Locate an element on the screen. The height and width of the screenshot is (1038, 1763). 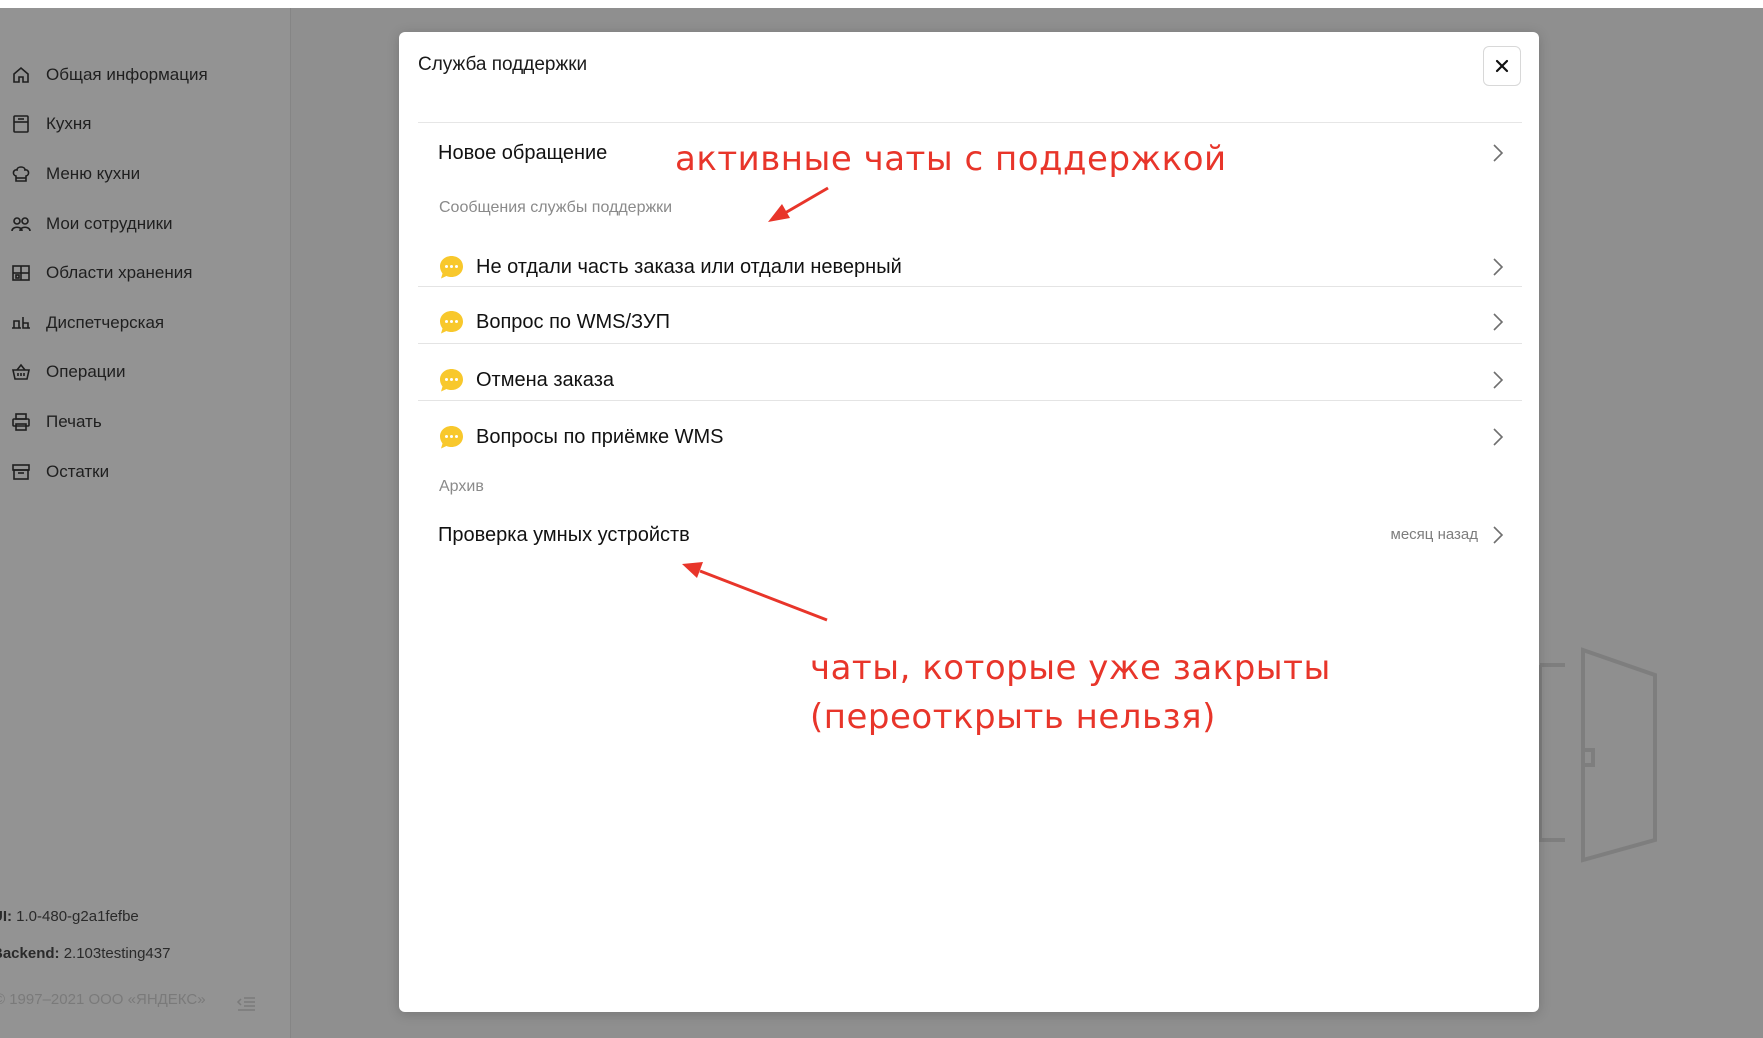
archived-chat-time: месяц назад is located at coordinates (1434, 534).